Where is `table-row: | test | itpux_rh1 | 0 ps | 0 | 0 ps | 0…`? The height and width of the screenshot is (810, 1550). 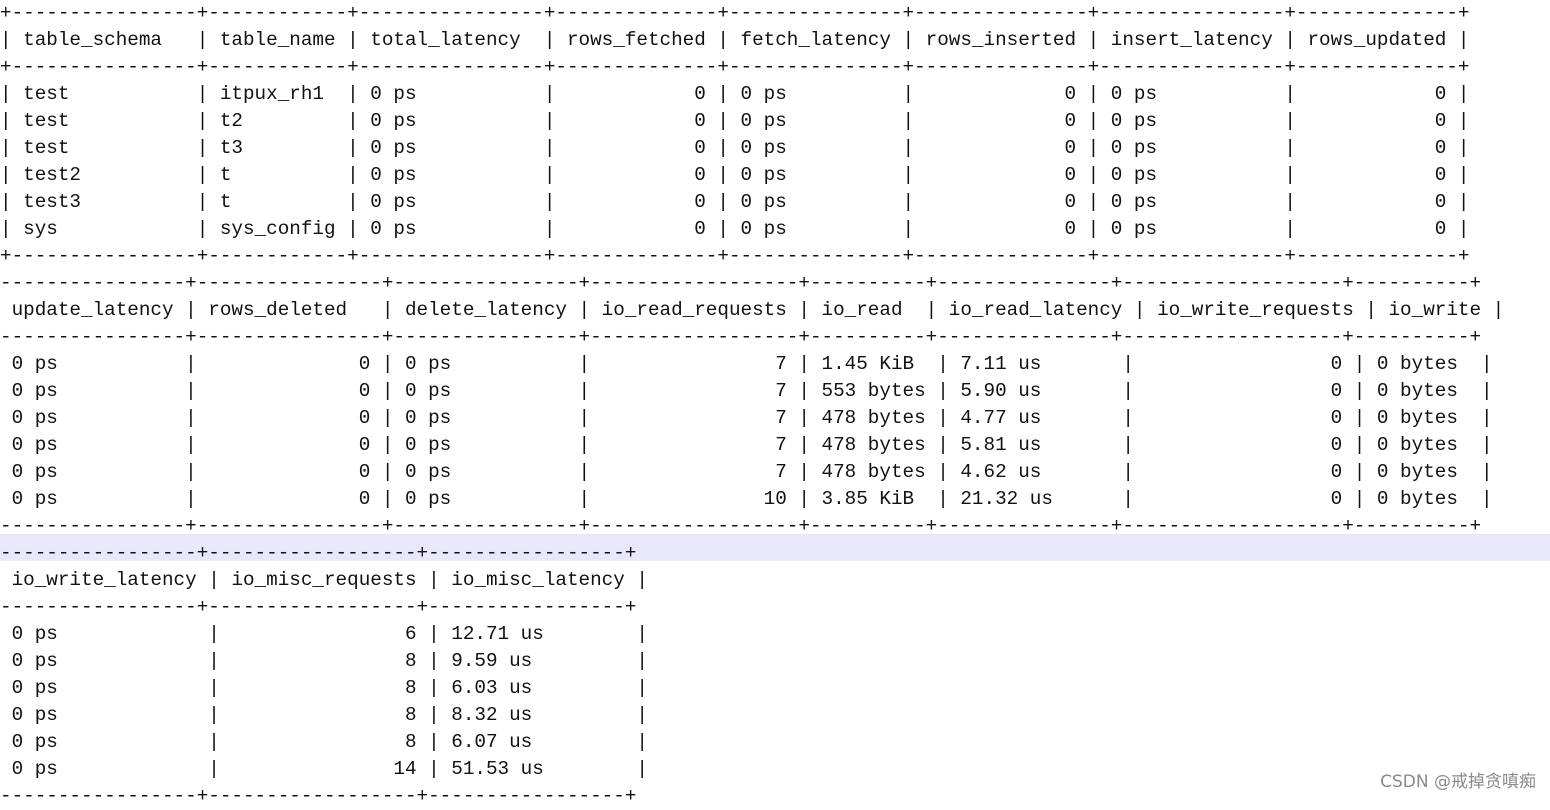 table-row: | test | itpux_rh1 | 0 ps | 0 | 0 ps | 0… is located at coordinates (735, 94).